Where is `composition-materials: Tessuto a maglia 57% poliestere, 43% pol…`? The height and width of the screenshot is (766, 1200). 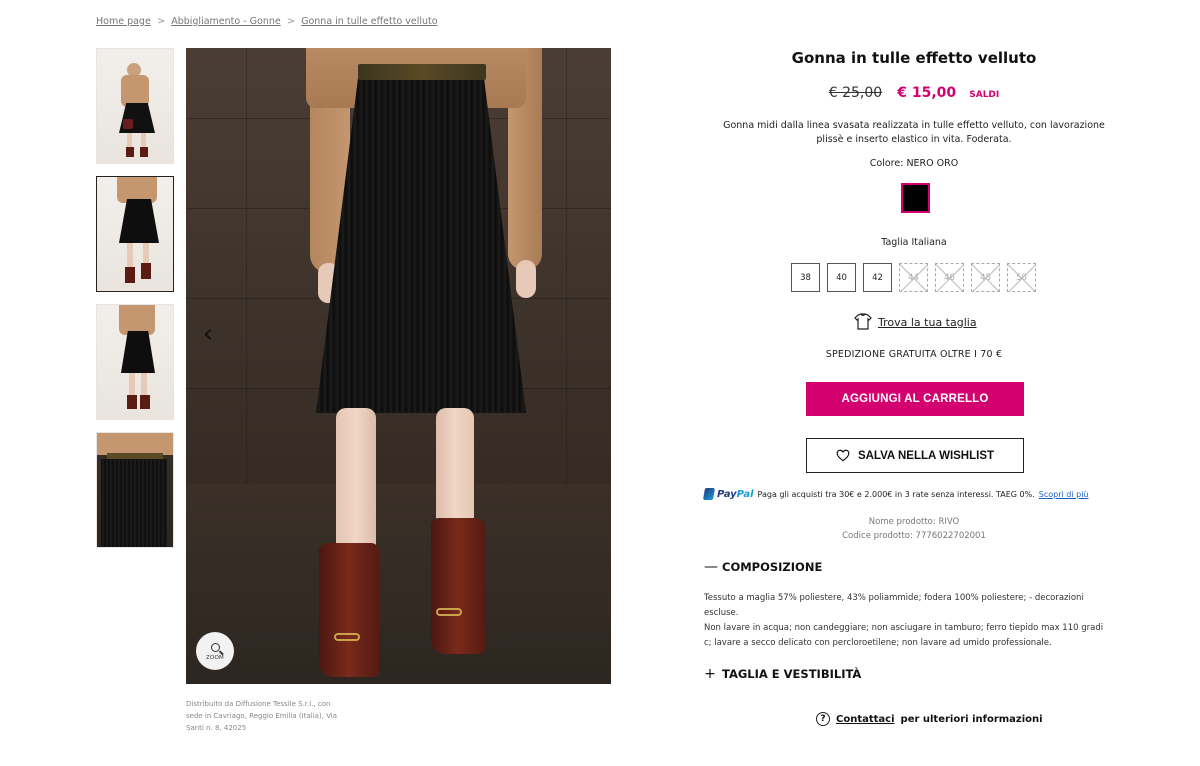 composition-materials: Tessuto a maglia 57% poliestere, 43% pol… is located at coordinates (894, 605).